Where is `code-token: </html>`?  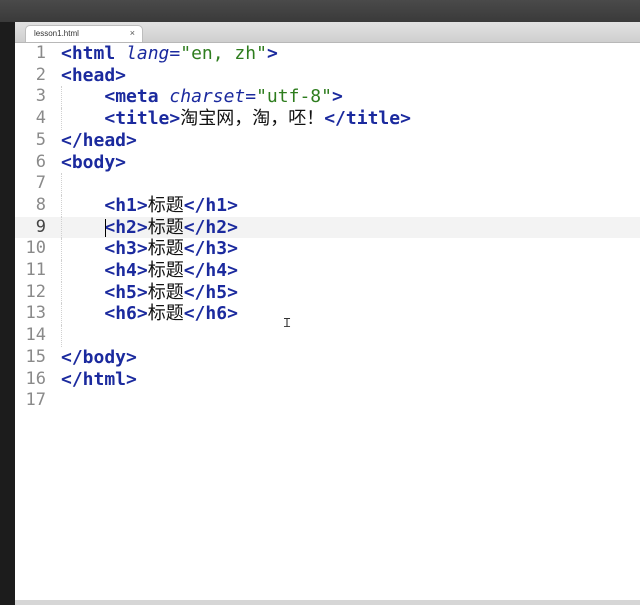
code-token: </html> is located at coordinates (99, 379).